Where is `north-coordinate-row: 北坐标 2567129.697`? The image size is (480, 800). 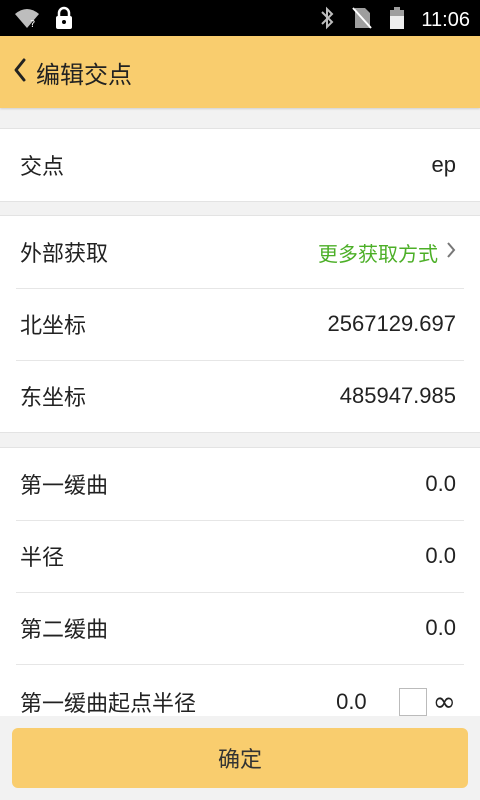 north-coordinate-row: 北坐标 2567129.697 is located at coordinates (240, 324).